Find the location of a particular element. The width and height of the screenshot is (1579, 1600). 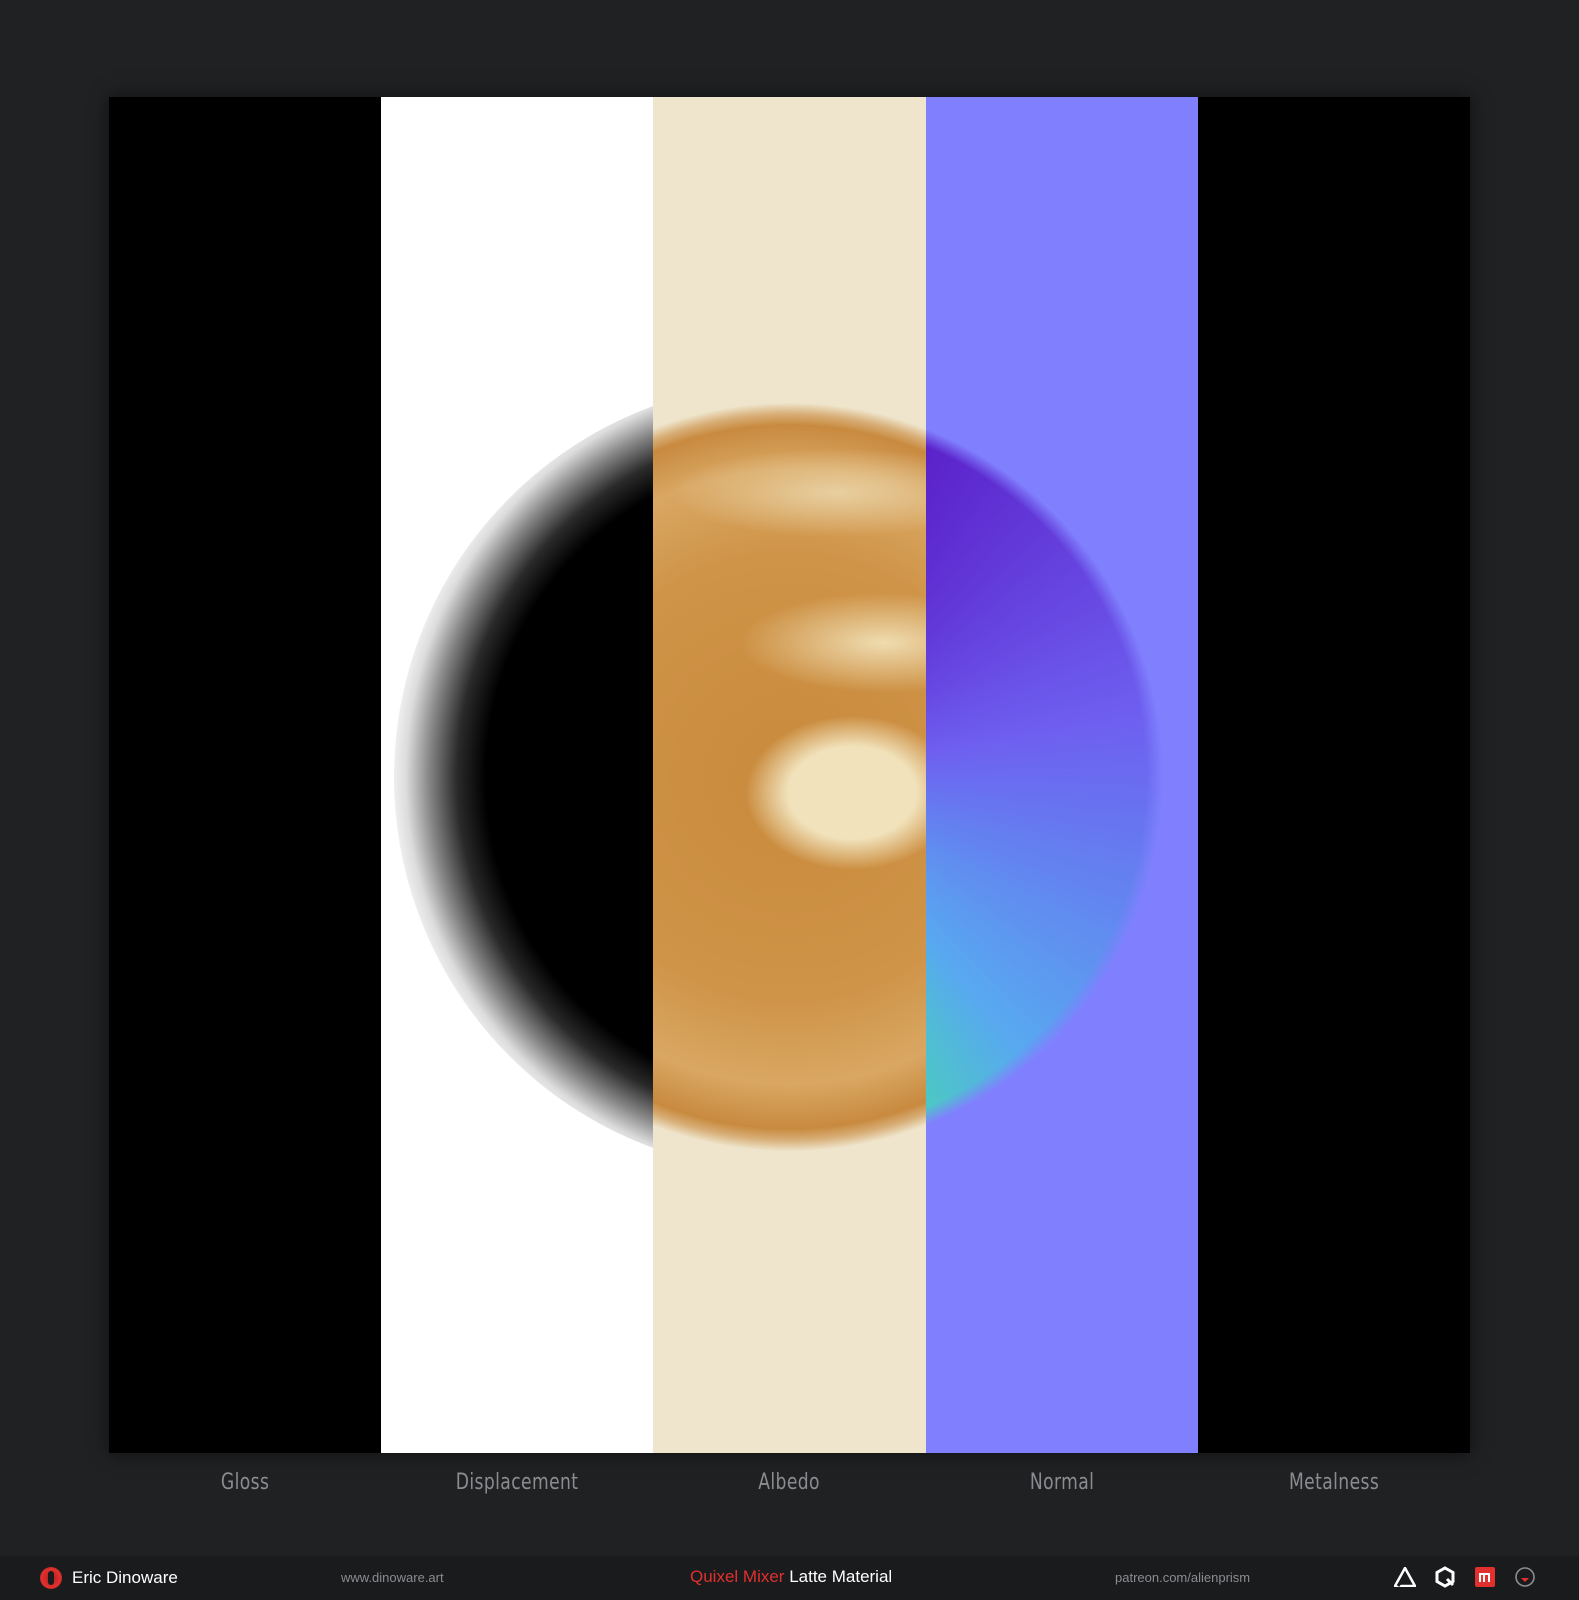

gloss-strip is located at coordinates (245, 775).